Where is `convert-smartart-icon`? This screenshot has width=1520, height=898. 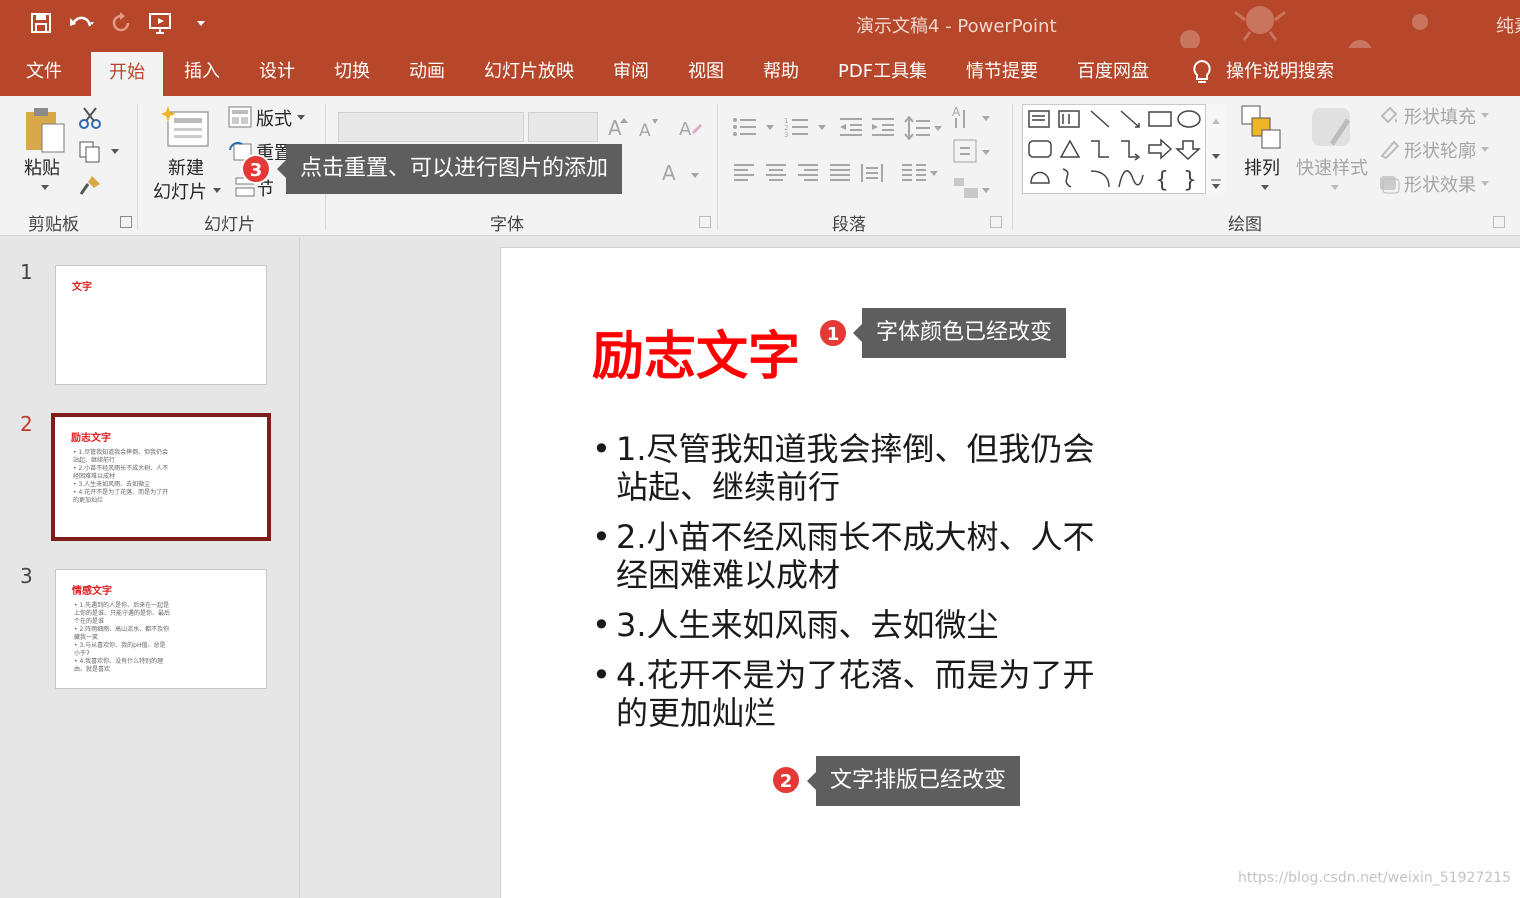 convert-smartart-icon is located at coordinates (972, 189).